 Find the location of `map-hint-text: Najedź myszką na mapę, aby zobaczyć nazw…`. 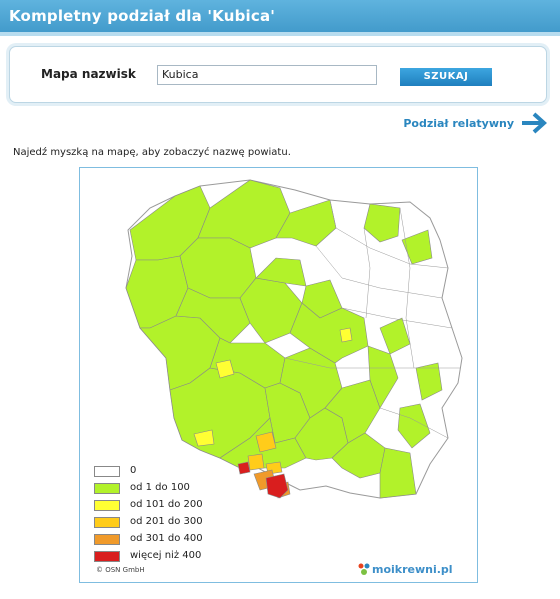

map-hint-text: Najedź myszką na mapę, aby zobaczyć nazw… is located at coordinates (152, 152).